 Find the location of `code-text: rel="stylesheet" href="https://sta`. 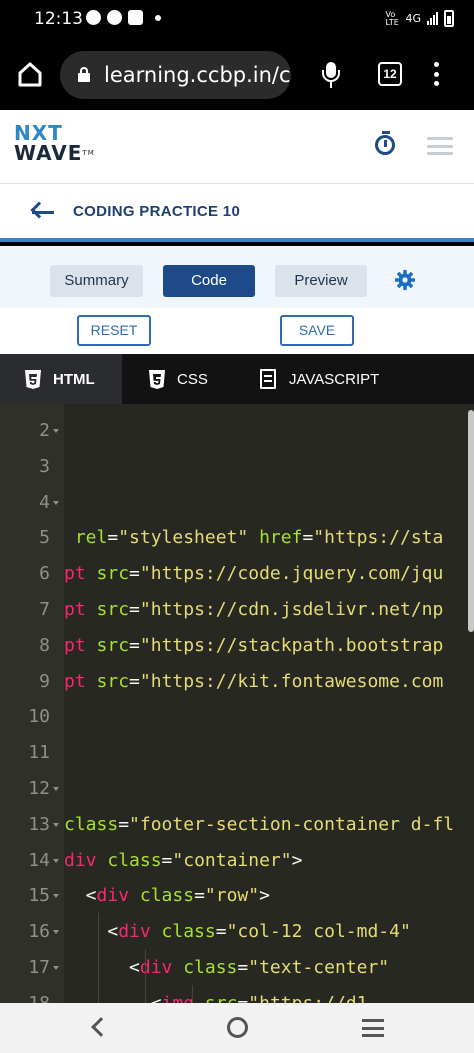

code-text: rel="stylesheet" href="https://sta is located at coordinates (254, 538).